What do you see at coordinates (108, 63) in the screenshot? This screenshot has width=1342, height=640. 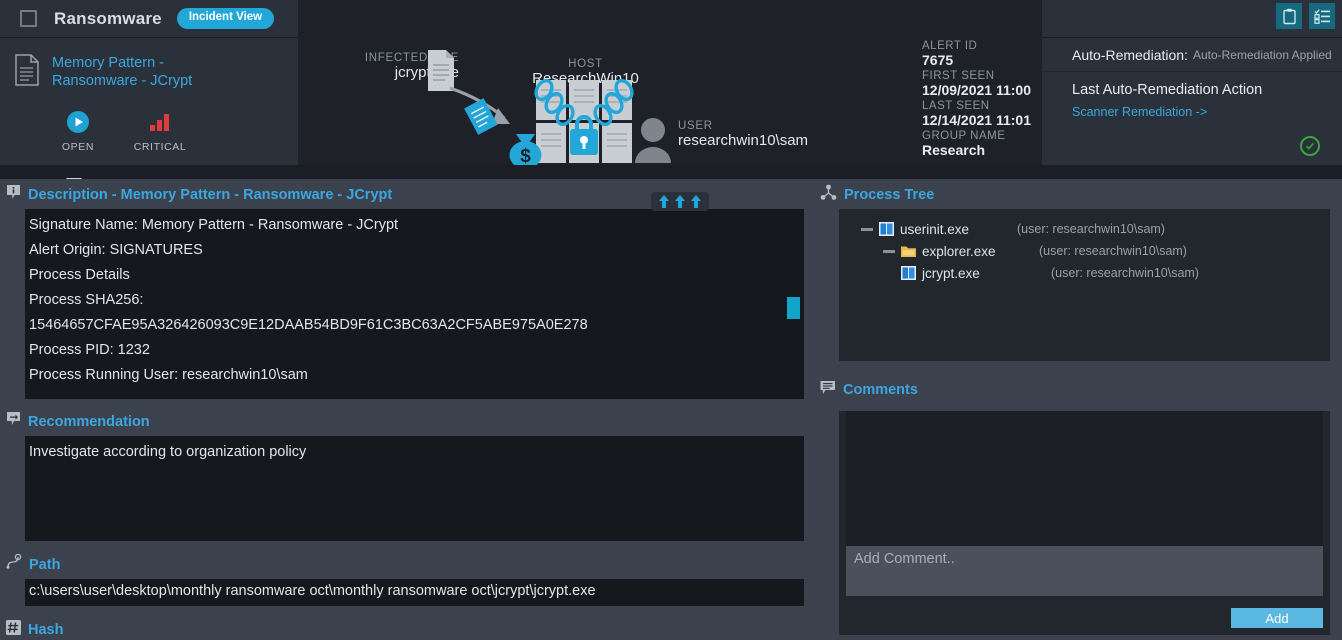 I see `signature-name-line1: Memory Pattern -` at bounding box center [108, 63].